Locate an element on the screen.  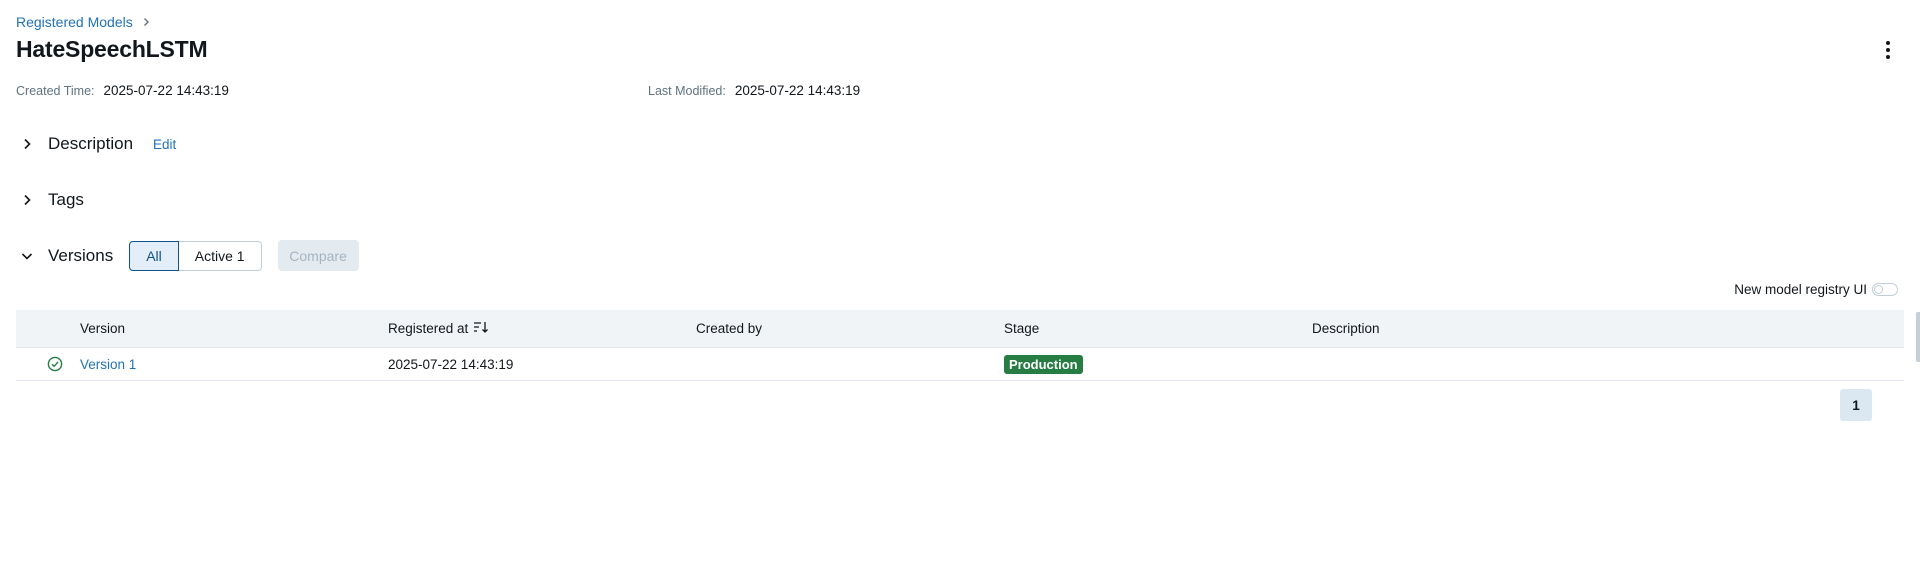
created-time-value: 2025-07-22 14:43:19 is located at coordinates (166, 90).